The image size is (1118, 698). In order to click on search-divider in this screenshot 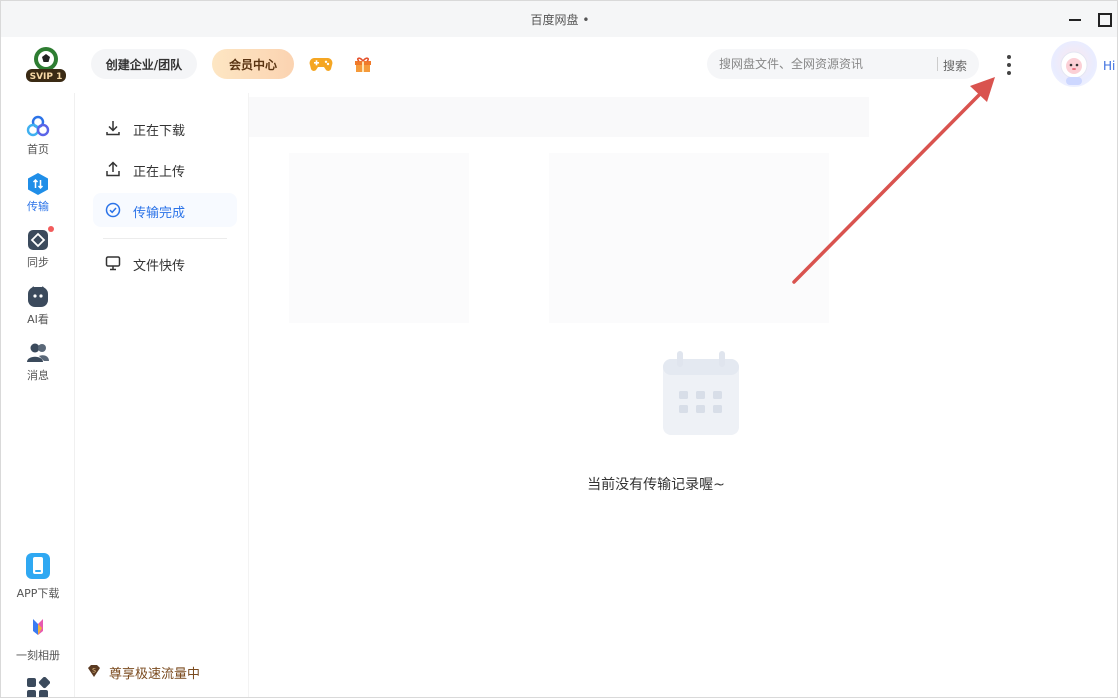, I will do `click(937, 64)`.